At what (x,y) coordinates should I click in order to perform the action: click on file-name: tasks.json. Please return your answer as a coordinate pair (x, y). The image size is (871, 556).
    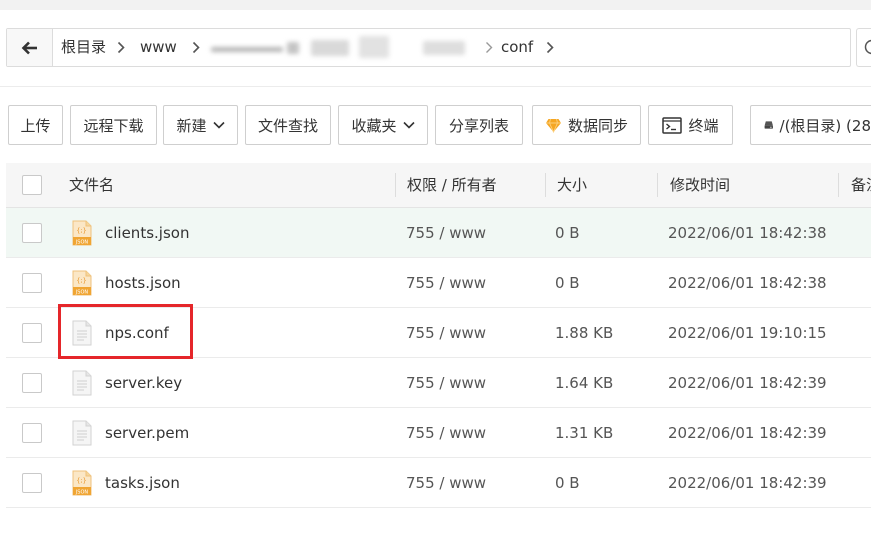
    Looking at the image, I should click on (142, 483).